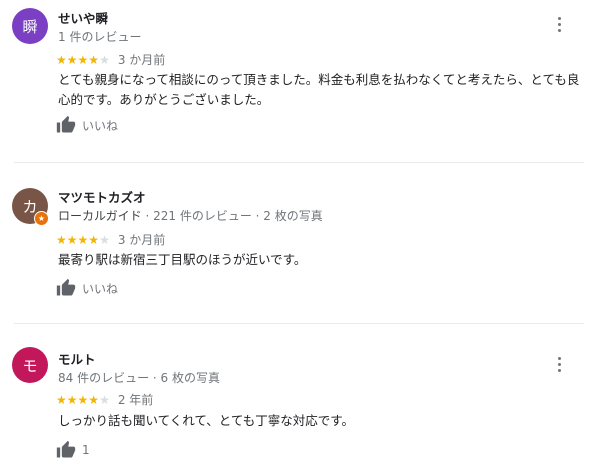 This screenshot has width=600, height=473. What do you see at coordinates (30, 26) in the screenshot?
I see `avatar: 瞬` at bounding box center [30, 26].